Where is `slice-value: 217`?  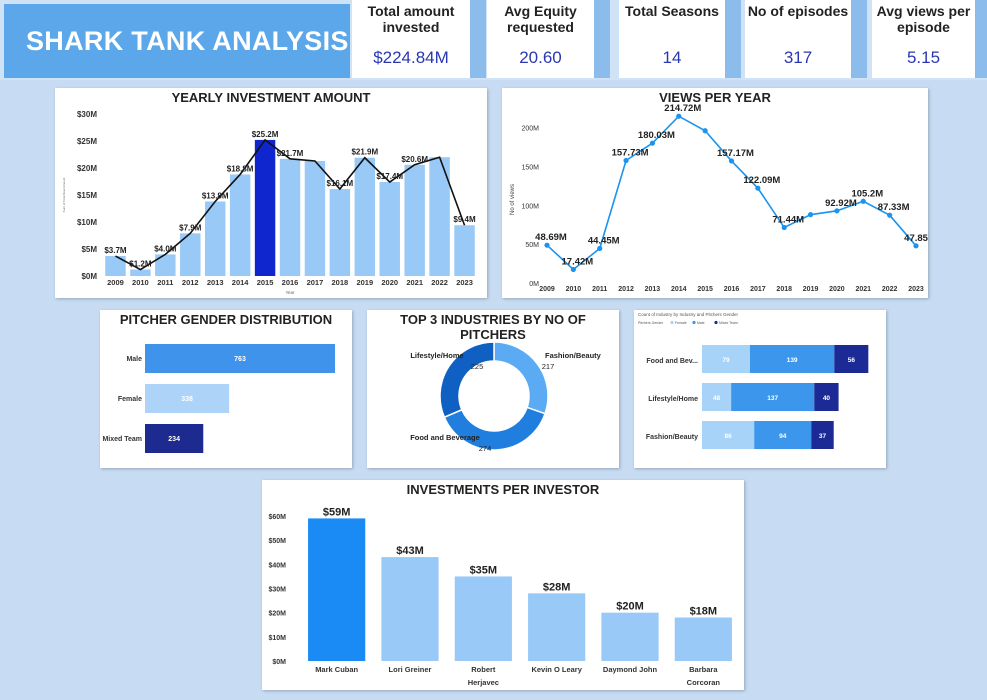 slice-value: 217 is located at coordinates (548, 366).